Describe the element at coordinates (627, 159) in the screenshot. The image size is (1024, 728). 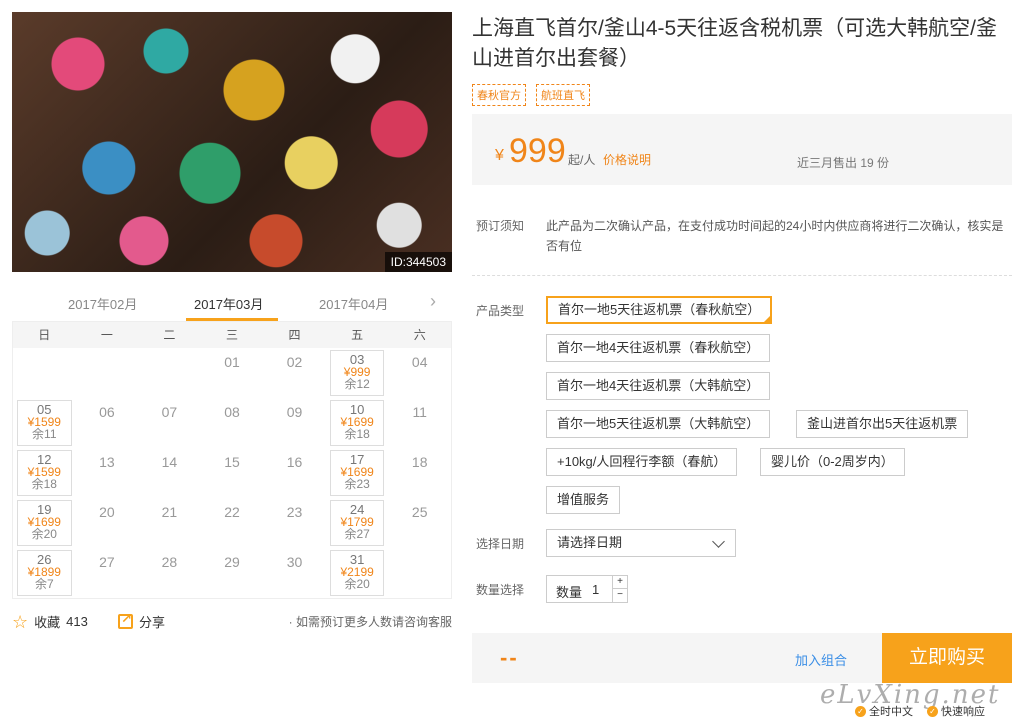
I see `price-note-link: 价格说明` at that location.